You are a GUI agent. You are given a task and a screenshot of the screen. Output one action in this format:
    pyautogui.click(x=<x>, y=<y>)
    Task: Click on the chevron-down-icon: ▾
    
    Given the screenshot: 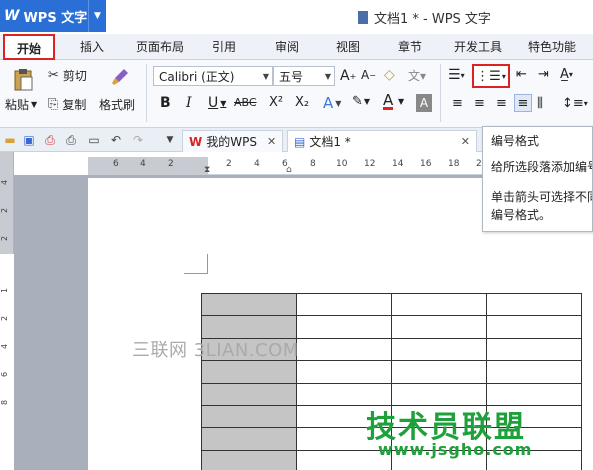 What is the action you would take?
    pyautogui.click(x=503, y=76)
    